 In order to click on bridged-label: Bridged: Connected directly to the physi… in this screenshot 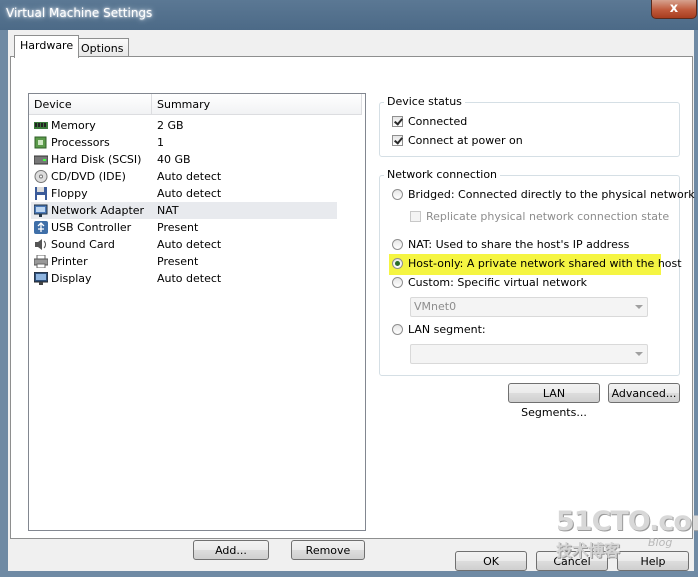, I will do `click(551, 194)`.